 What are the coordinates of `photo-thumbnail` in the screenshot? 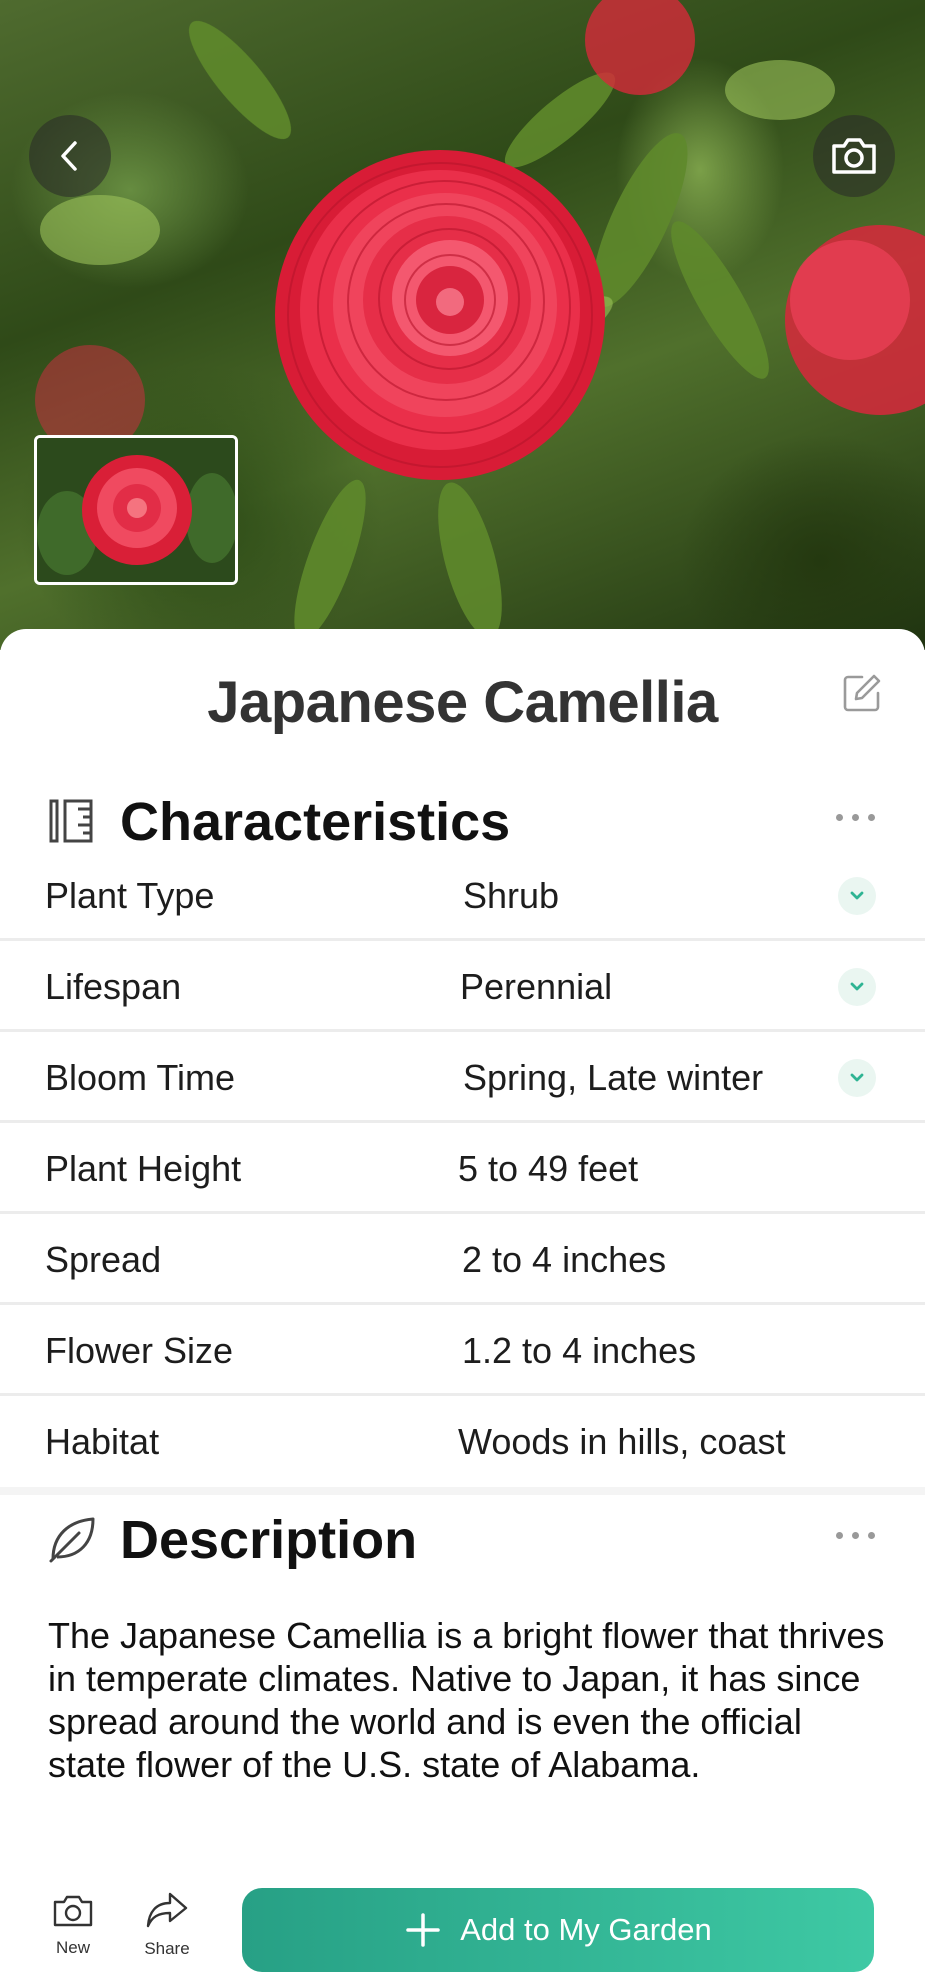 It's located at (136, 510).